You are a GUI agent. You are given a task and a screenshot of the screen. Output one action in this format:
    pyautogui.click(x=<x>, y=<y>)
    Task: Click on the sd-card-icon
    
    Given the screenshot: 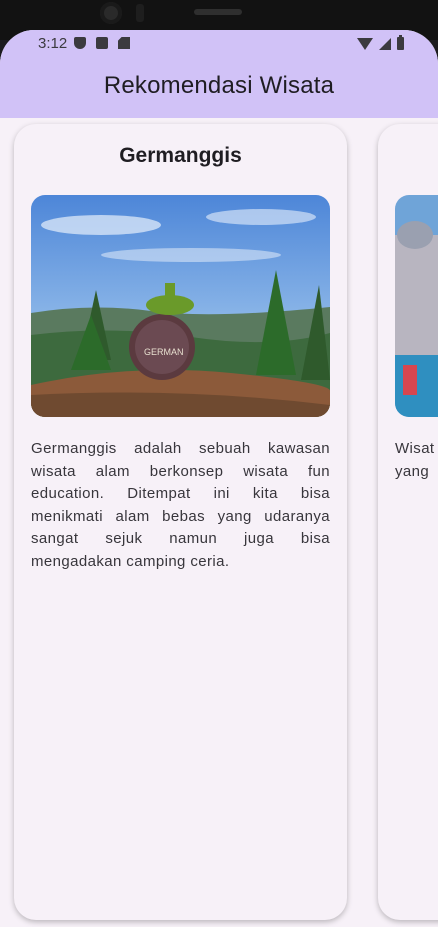 What is the action you would take?
    pyautogui.click(x=124, y=43)
    